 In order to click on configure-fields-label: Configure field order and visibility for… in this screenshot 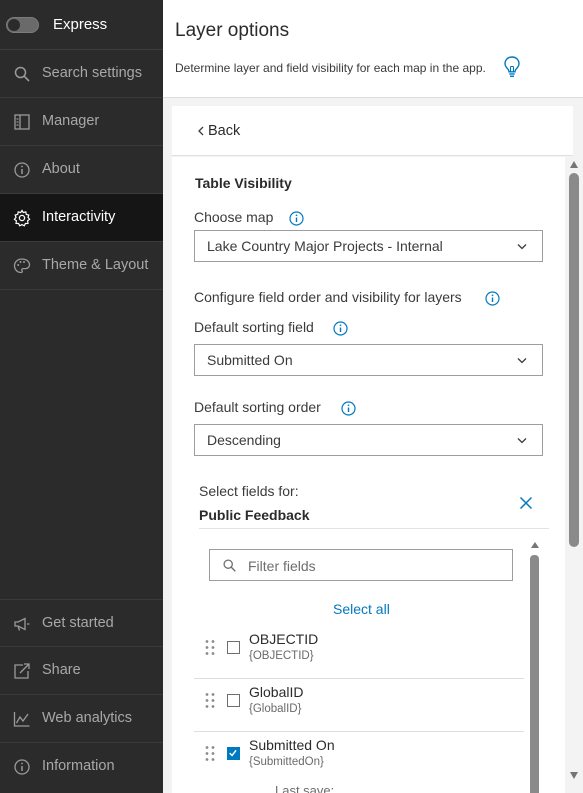, I will do `click(328, 297)`.